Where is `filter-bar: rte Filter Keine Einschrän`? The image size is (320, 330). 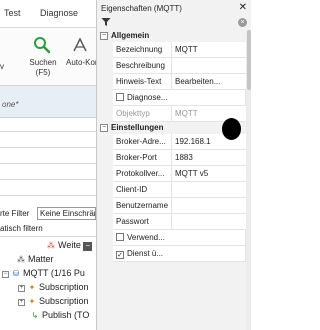 filter-bar: rte Filter Keine Einschrän is located at coordinates (48, 214).